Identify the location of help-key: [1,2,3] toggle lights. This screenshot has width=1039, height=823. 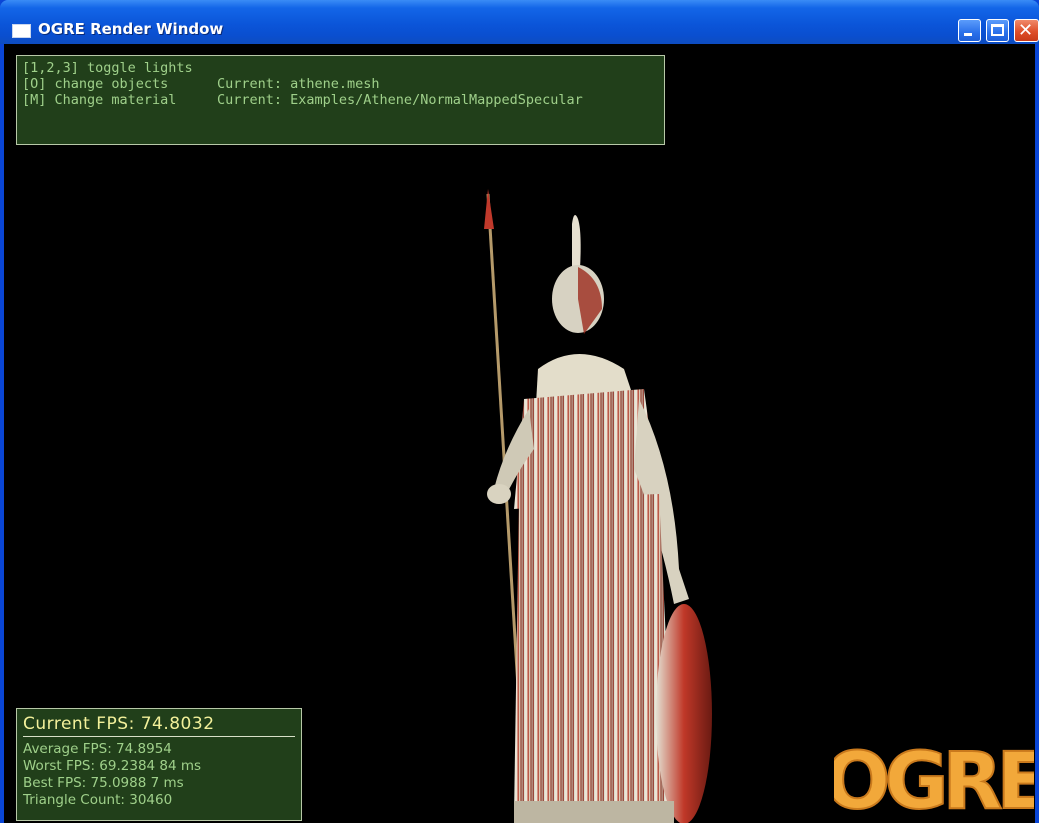
(107, 68).